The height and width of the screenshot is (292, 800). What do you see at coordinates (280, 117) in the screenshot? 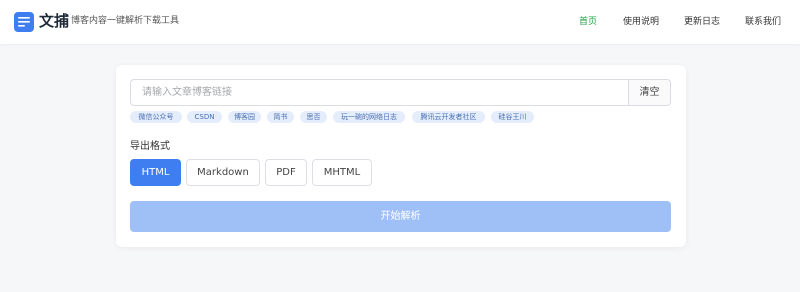
I see `source-tag-jianshu: 简书` at bounding box center [280, 117].